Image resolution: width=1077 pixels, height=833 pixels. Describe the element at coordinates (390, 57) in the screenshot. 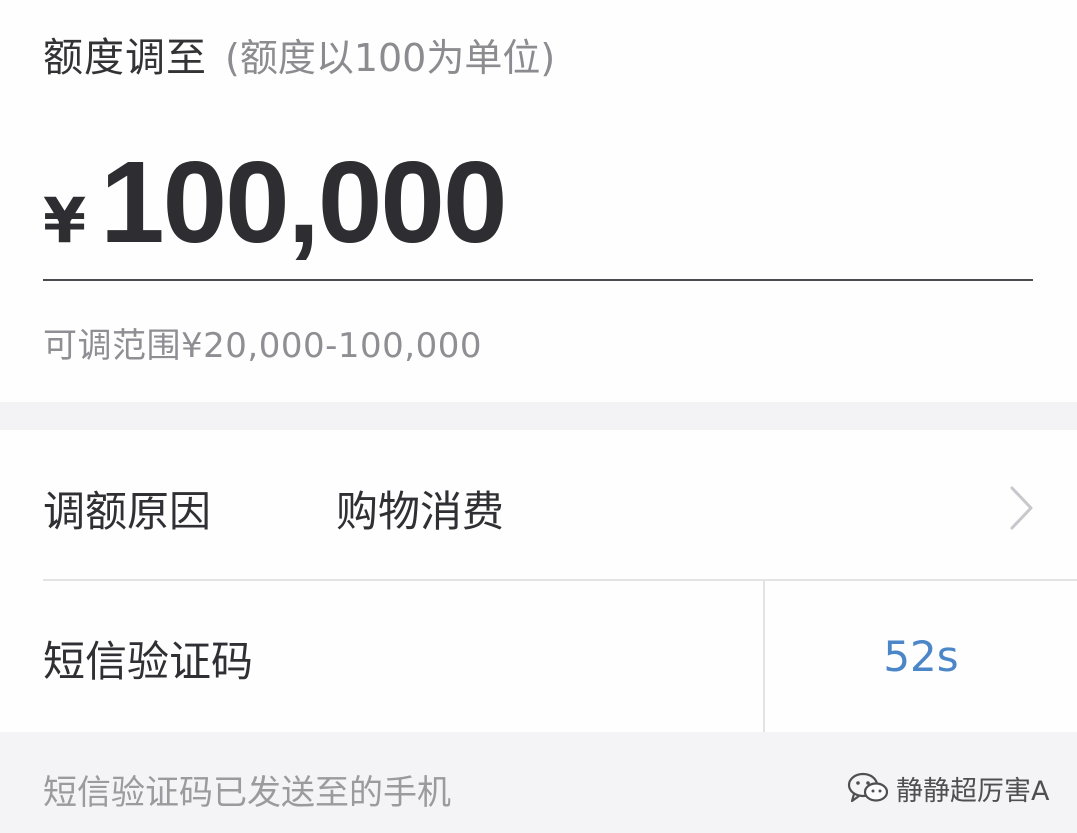

I see `amount-unit-hint: (额度以100为单位)` at that location.